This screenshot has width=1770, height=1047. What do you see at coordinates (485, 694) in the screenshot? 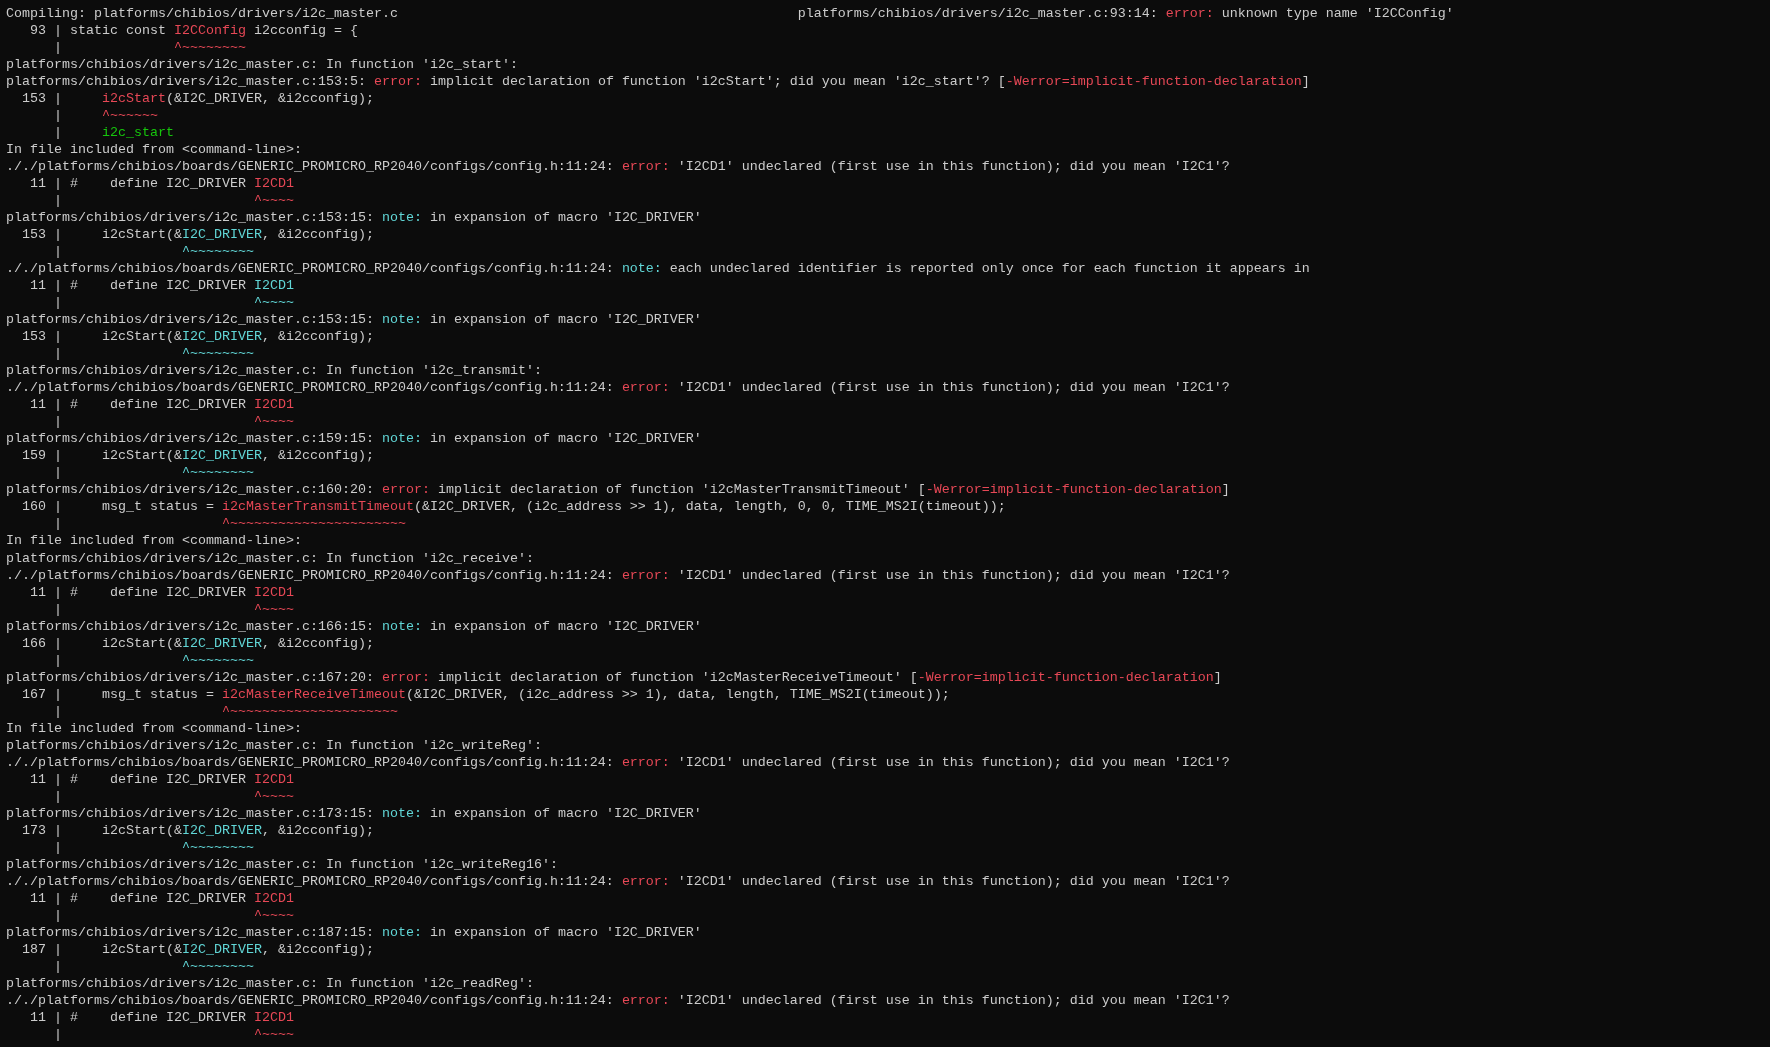
I see `terminal-line: 167 | msg_t status = i2cMasterReceiveTimeout(&I2C_DRIVER, (i2c_address >> 1), data, length, TIME_MS2I(timeout));` at bounding box center [485, 694].